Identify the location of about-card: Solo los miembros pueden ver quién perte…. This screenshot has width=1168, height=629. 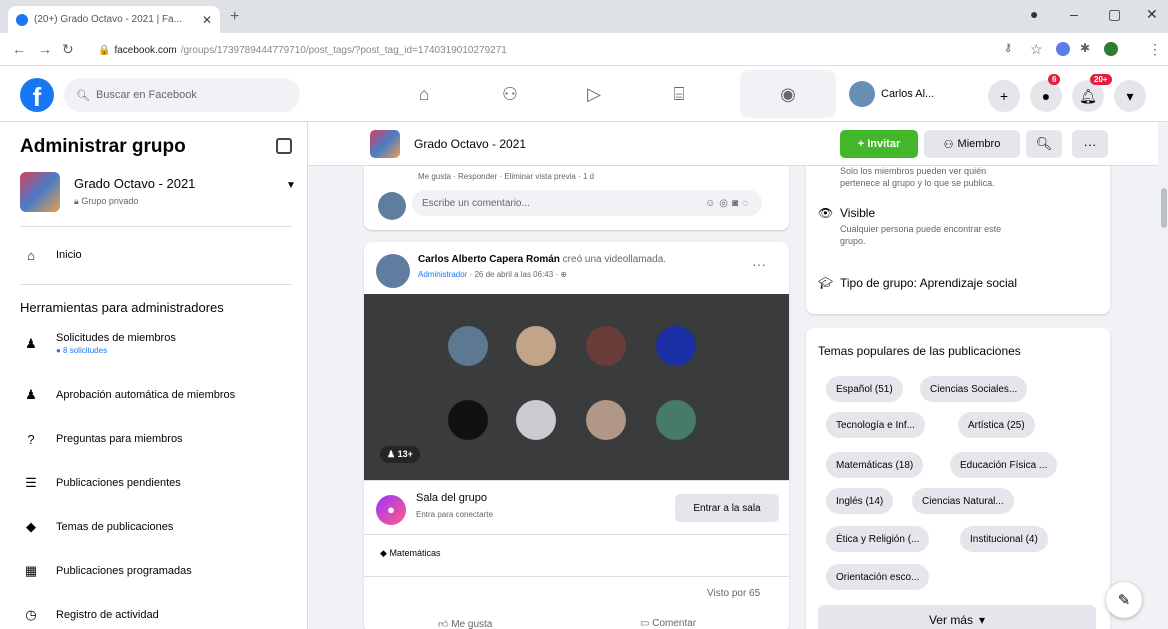
(958, 240).